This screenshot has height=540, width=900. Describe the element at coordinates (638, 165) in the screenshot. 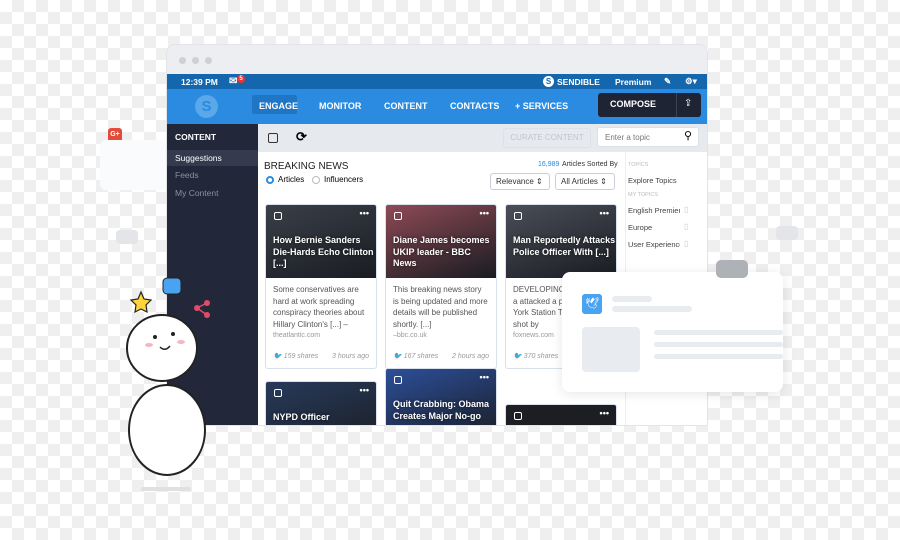

I see `topics-label: TOPICS` at that location.